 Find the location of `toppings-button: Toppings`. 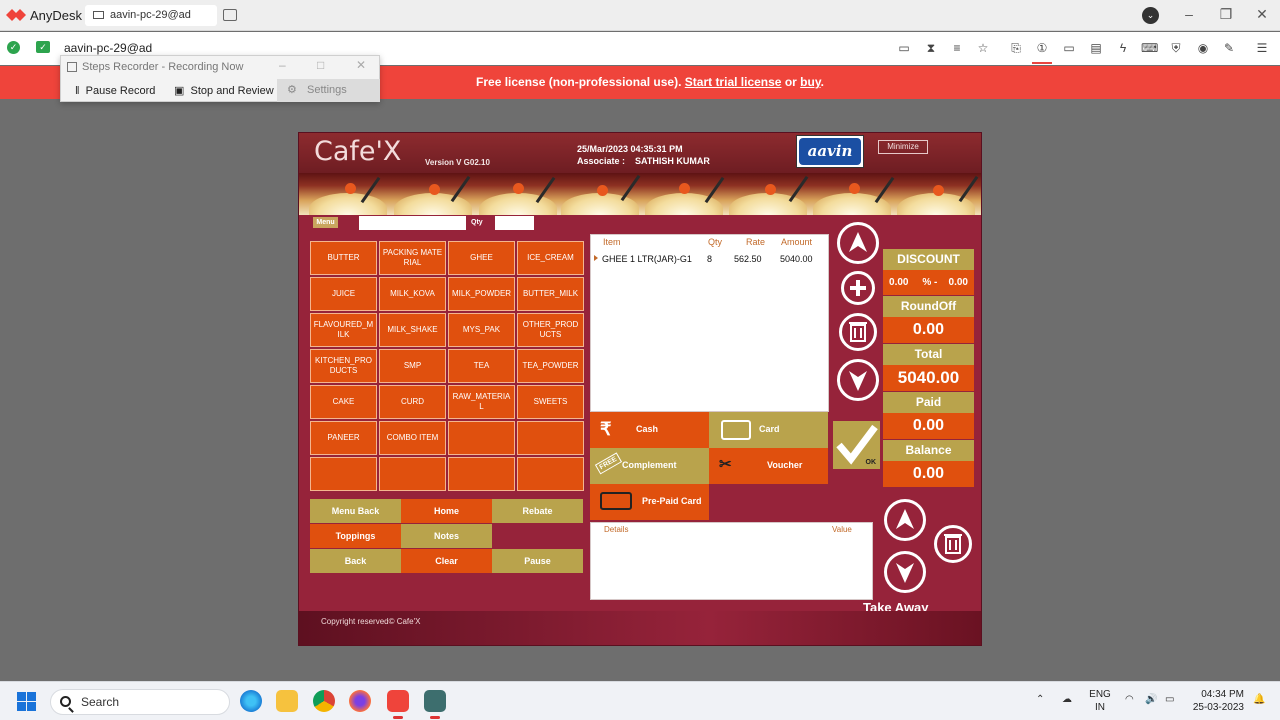

toppings-button: Toppings is located at coordinates (355, 536).